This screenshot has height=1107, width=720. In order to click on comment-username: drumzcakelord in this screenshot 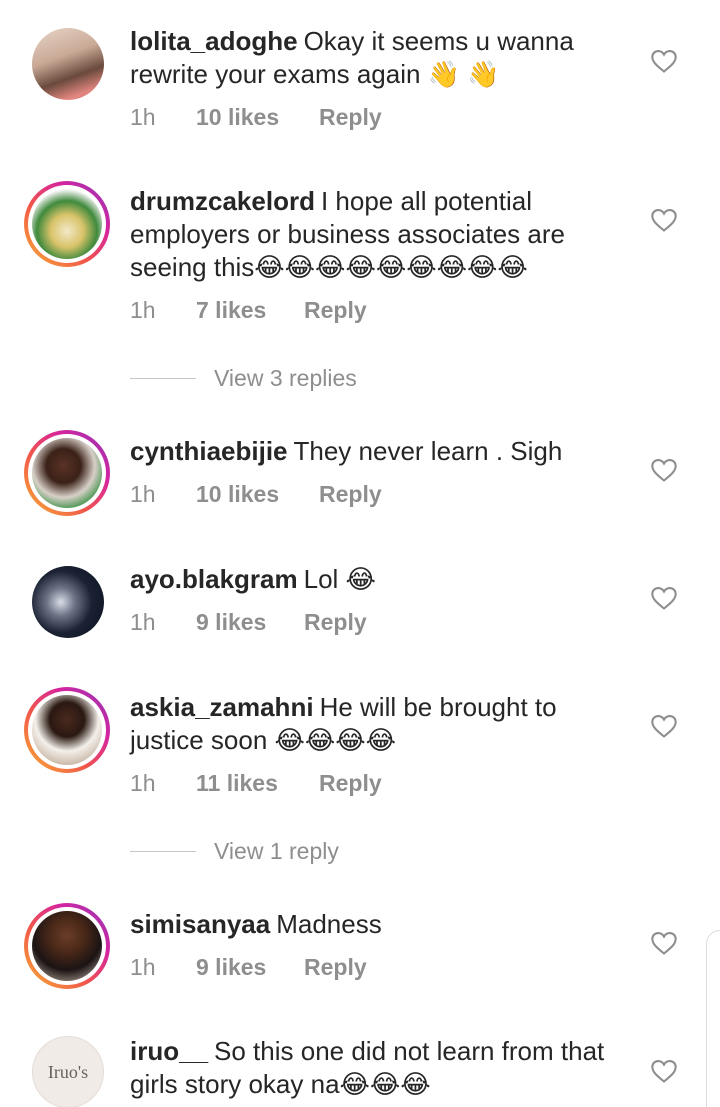, I will do `click(222, 201)`.